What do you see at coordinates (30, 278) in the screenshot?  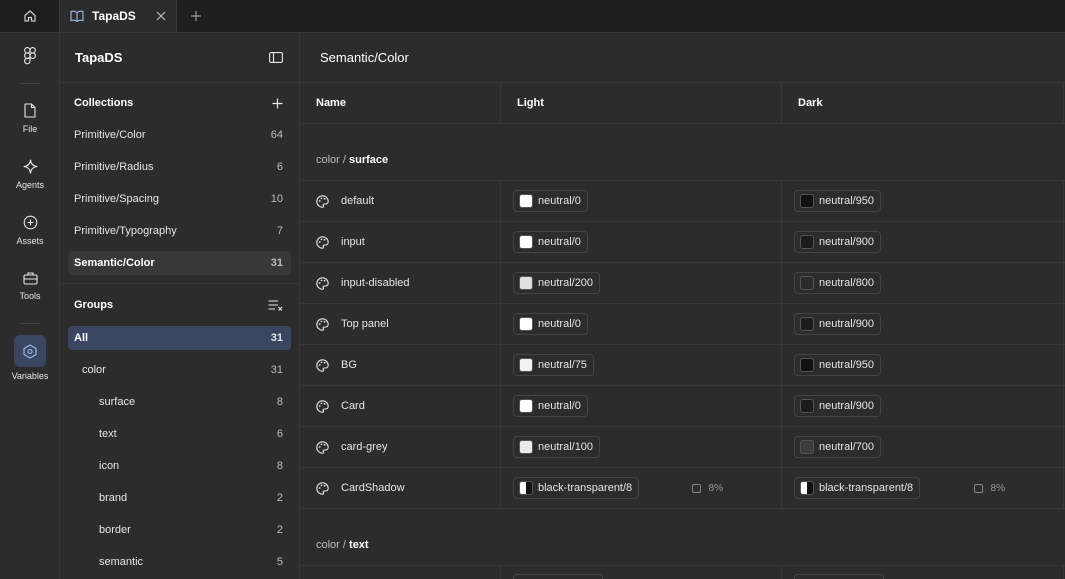 I see `toolbox-icon` at bounding box center [30, 278].